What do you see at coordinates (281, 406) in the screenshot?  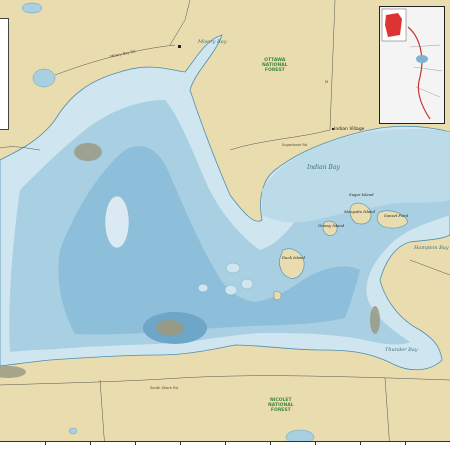 I see `label-nicolet-forest: NICOLET NATIONAL FOREST` at bounding box center [281, 406].